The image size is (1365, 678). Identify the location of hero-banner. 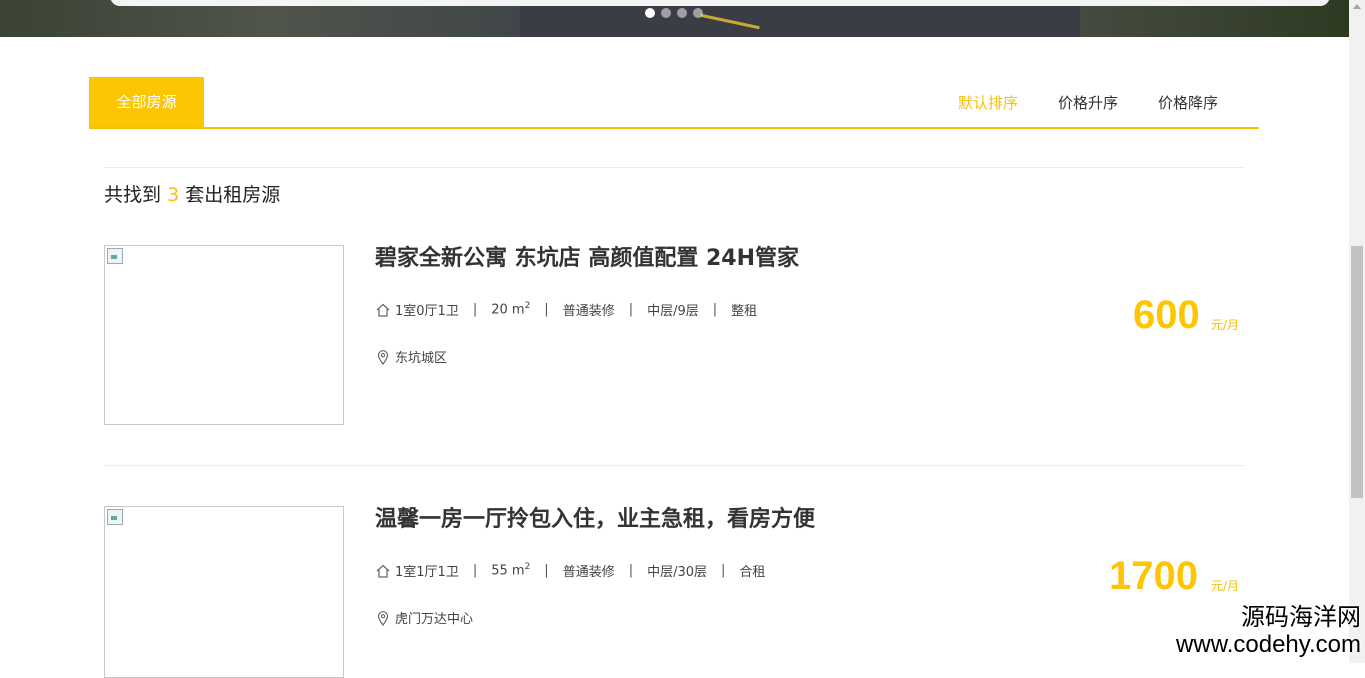
(674, 18).